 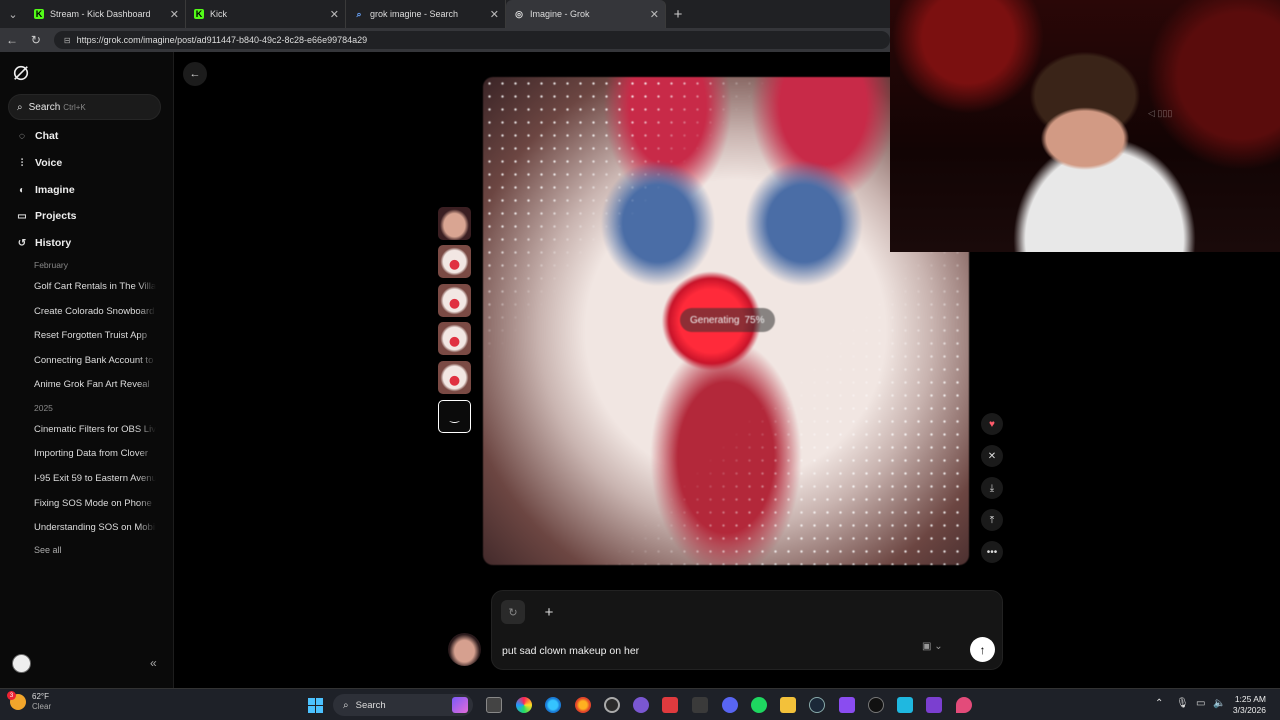 What do you see at coordinates (460, 705) in the screenshot?
I see `task-view-icon` at bounding box center [460, 705].